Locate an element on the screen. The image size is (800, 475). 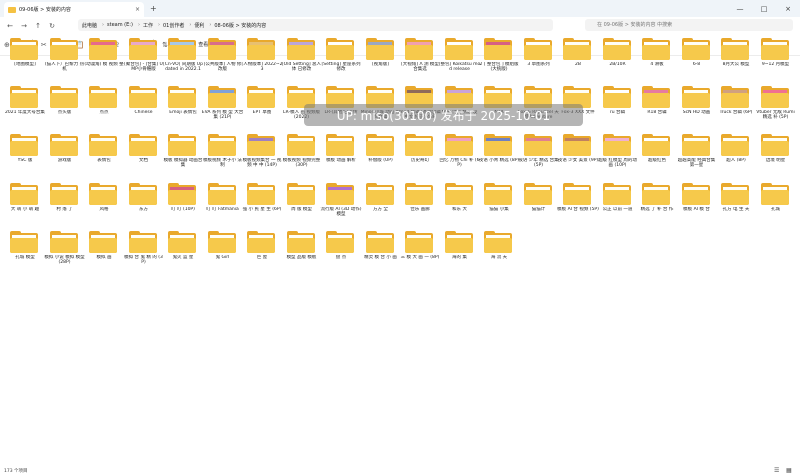
file-item: 回忆 万物 Chi 补 (6P) is located at coordinates (459, 157).